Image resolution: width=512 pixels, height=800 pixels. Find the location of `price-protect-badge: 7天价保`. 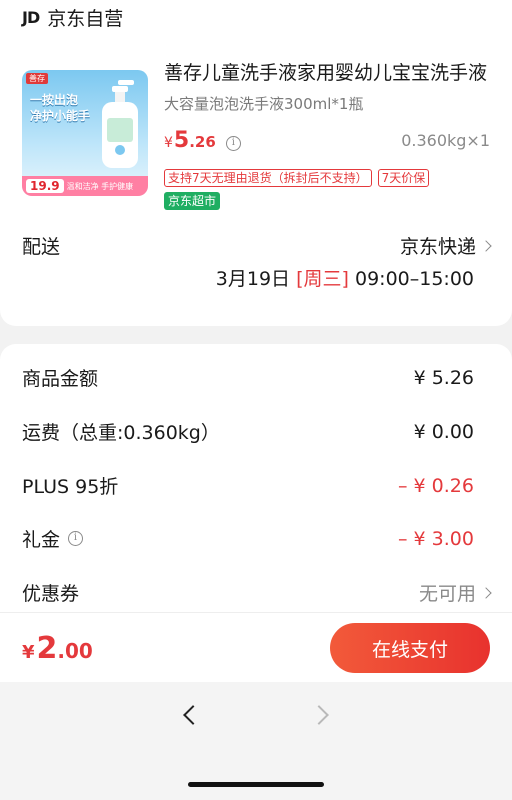

price-protect-badge: 7天价保 is located at coordinates (403, 178).